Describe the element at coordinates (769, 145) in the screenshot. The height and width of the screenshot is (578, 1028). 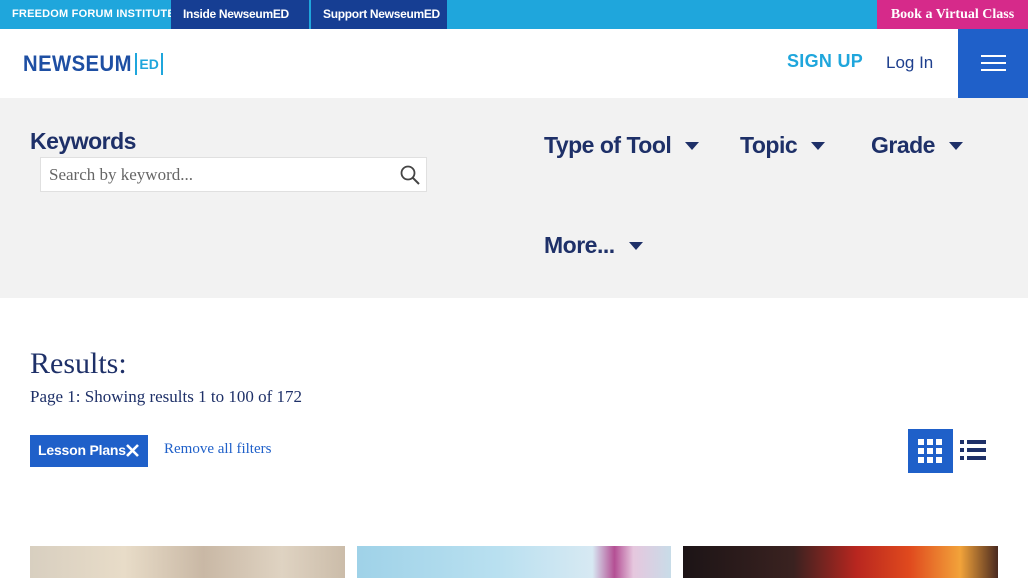
I see `topic-label: Topic` at that location.